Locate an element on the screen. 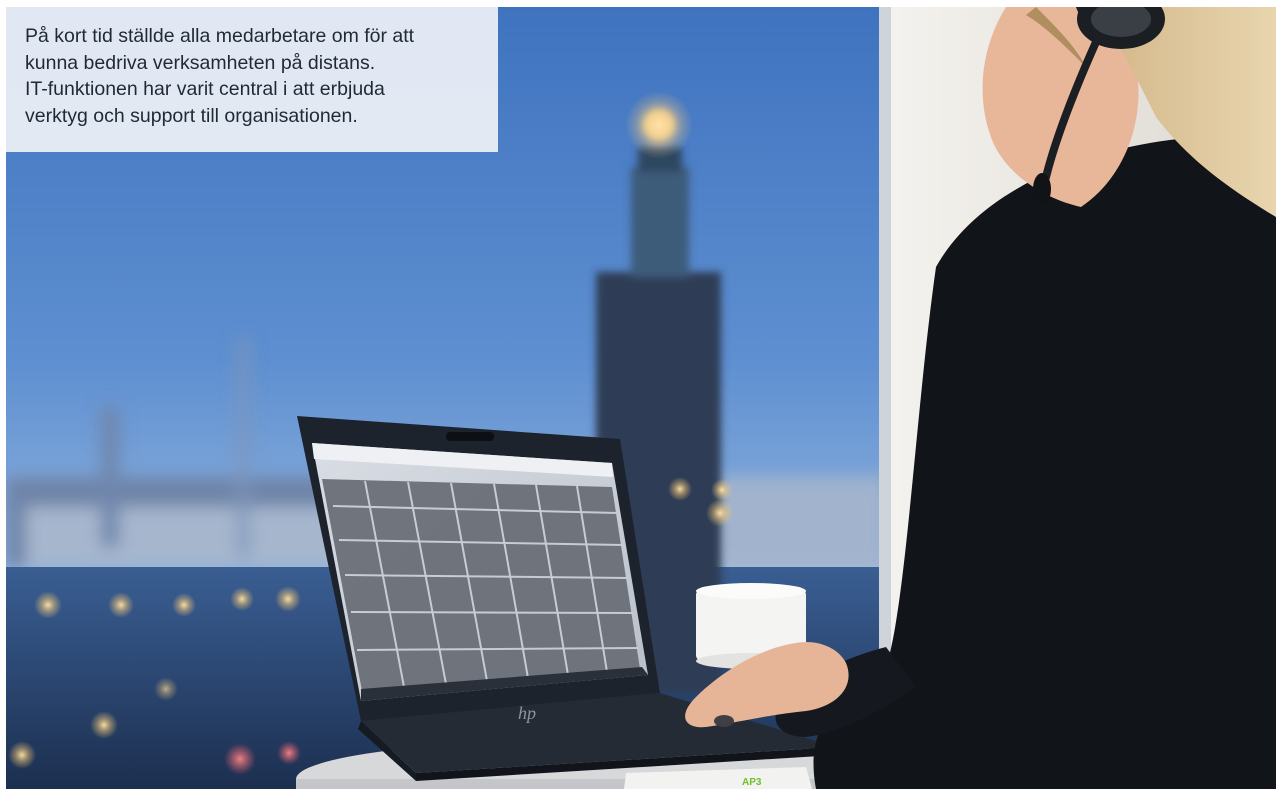  caption-line-2: kunna bedriva verksamheten på distans. is located at coordinates (200, 62).